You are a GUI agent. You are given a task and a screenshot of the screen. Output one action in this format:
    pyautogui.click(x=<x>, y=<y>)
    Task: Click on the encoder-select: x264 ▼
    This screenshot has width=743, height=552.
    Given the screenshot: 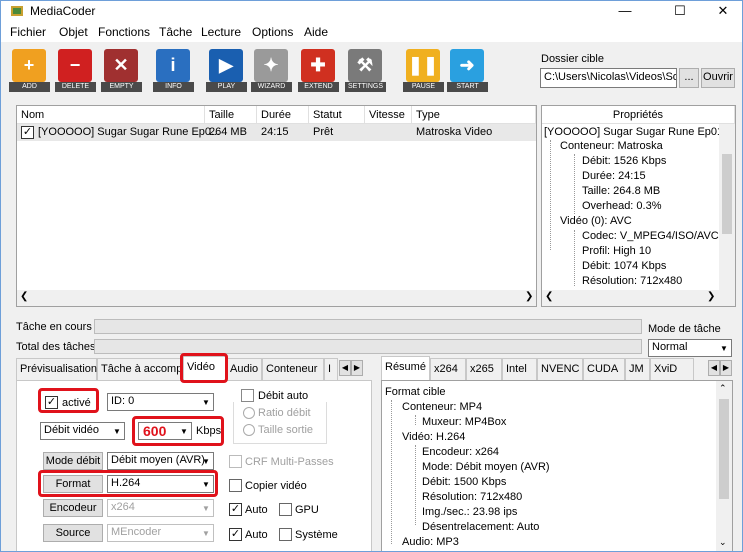 What is the action you would take?
    pyautogui.click(x=160, y=508)
    